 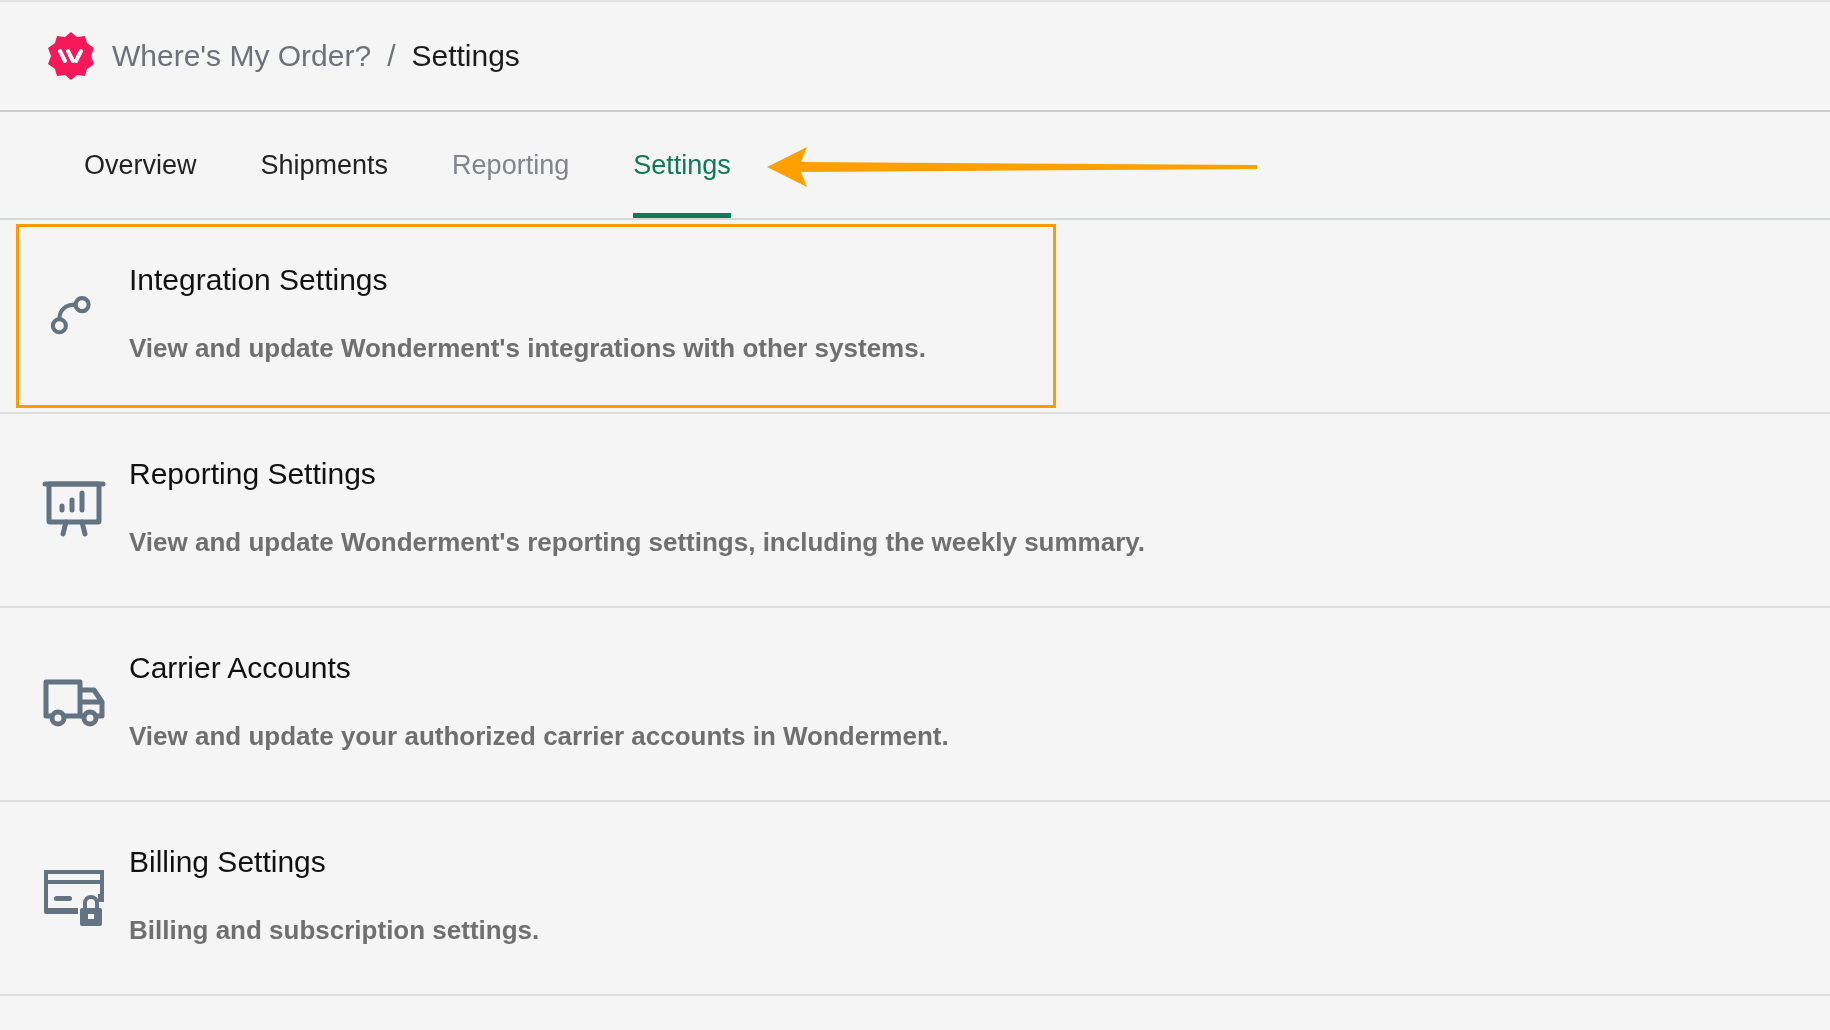 I want to click on nav-tab: Overview, so click(x=140, y=165).